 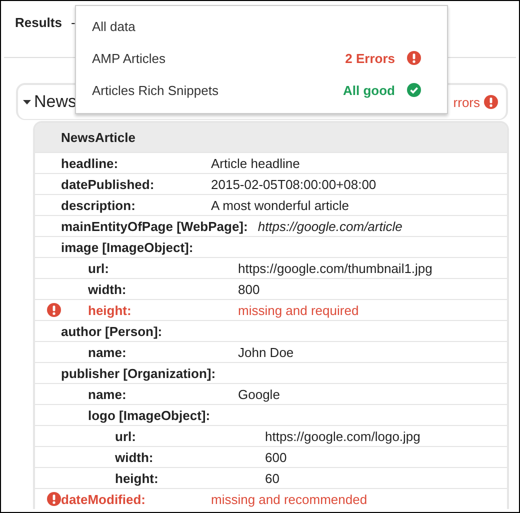 What do you see at coordinates (261, 90) in the screenshot?
I see `menu-item: Articles Rich Snippets All good` at bounding box center [261, 90].